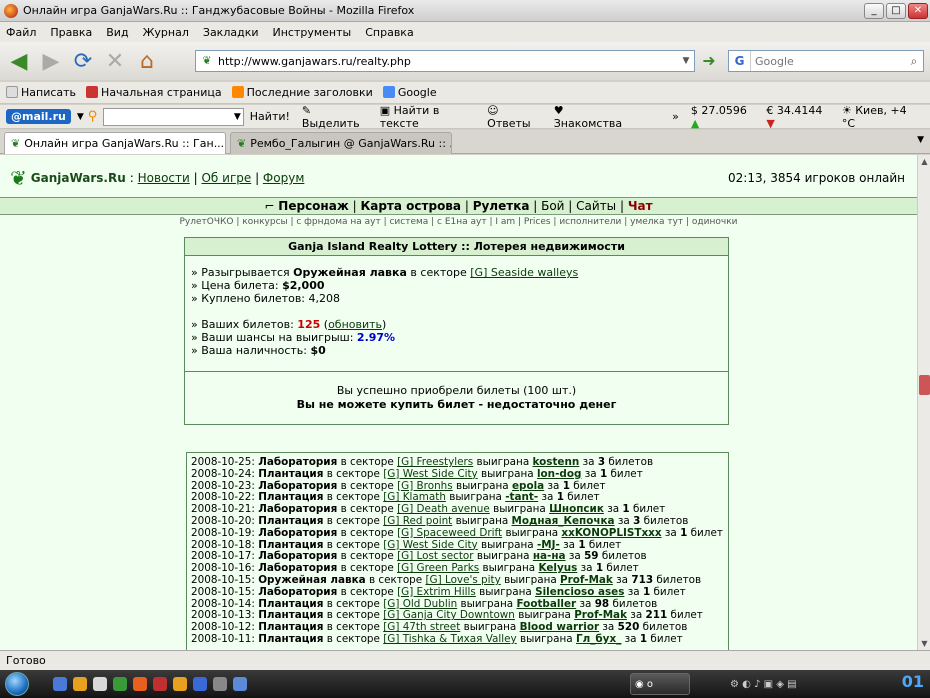 The width and height of the screenshot is (930, 698). Describe the element at coordinates (409, 92) in the screenshot. I see `bookmark-google: Google` at that location.